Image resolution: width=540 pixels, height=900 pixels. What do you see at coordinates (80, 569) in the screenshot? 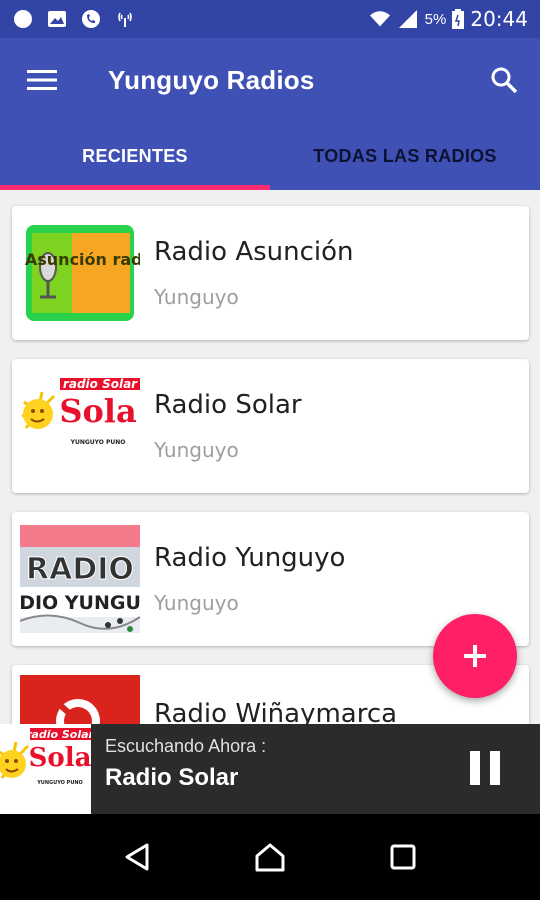
I see `svg-text: RADIO` at bounding box center [80, 569].